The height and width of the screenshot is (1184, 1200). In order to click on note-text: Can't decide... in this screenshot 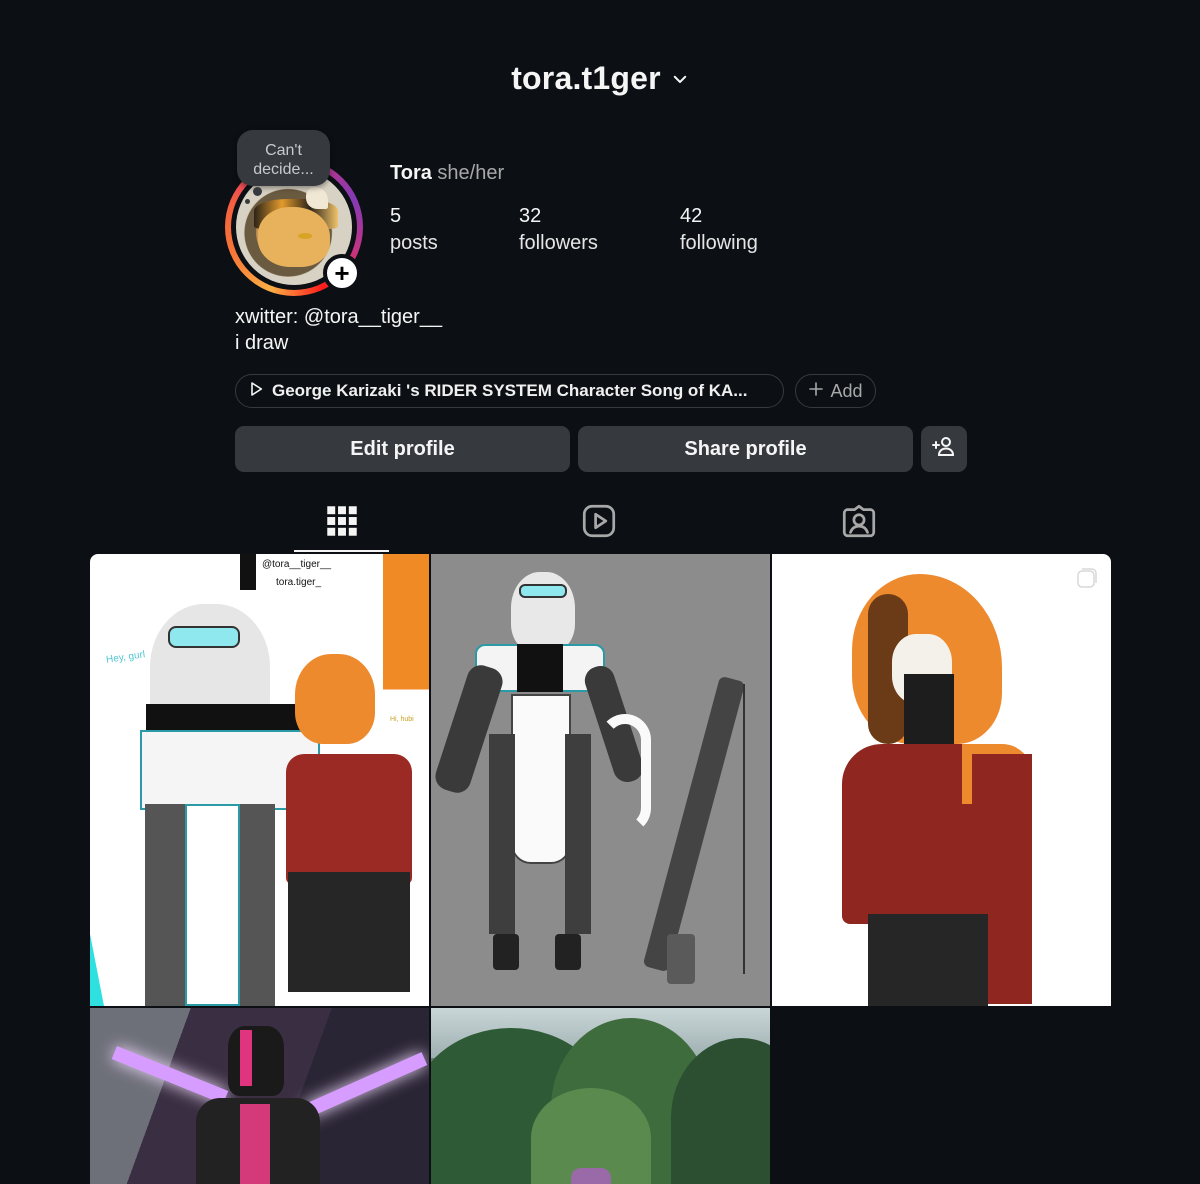, I will do `click(283, 160)`.